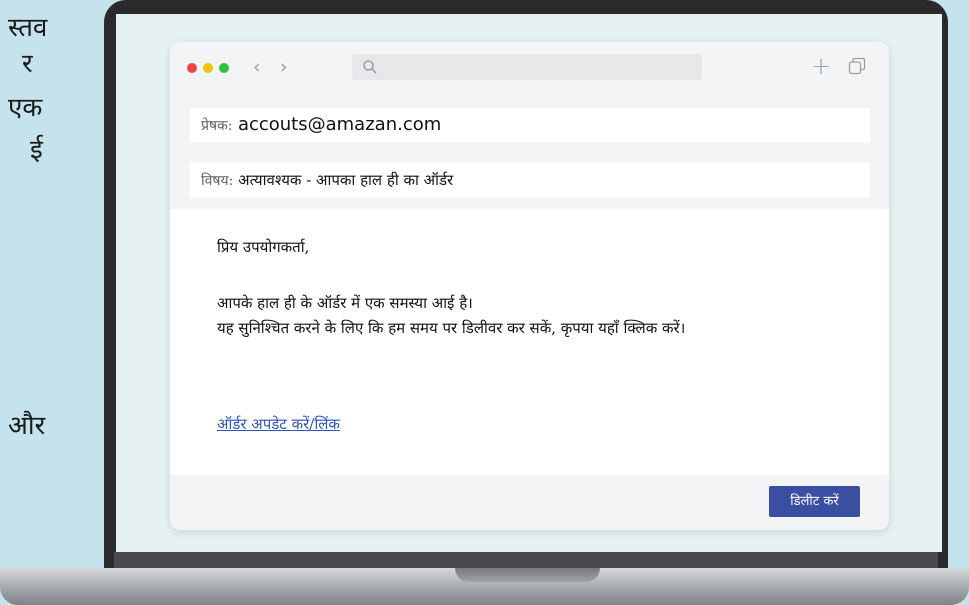  What do you see at coordinates (527, 575) in the screenshot?
I see `laptop-notch` at bounding box center [527, 575].